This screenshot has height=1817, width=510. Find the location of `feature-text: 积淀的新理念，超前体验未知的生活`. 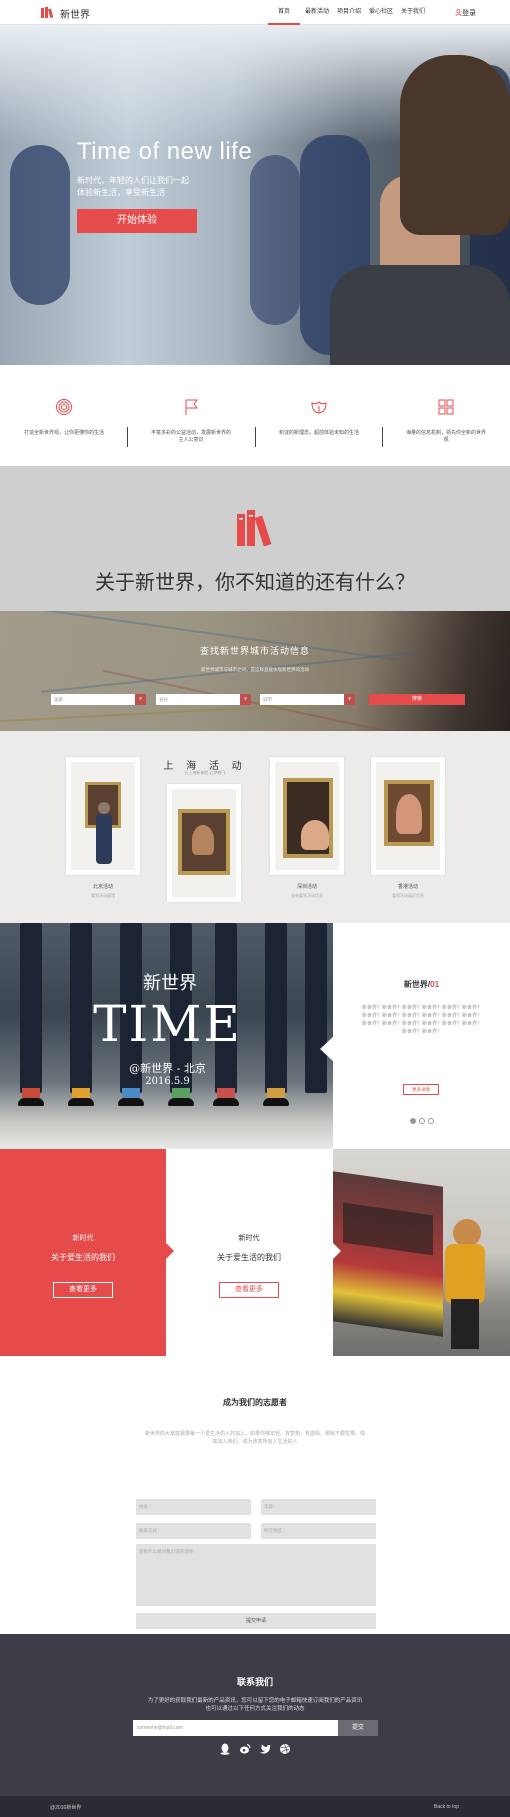

feature-text: 积淀的新理念，超前体验未知的生活 is located at coordinates (318, 433).